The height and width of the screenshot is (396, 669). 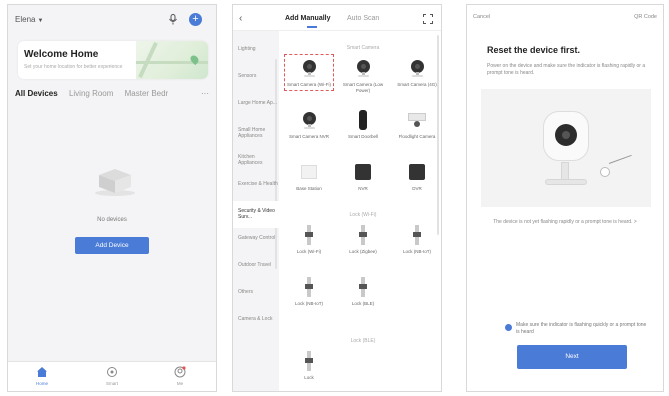 I want to click on device-tile: NVR, so click(x=363, y=176).